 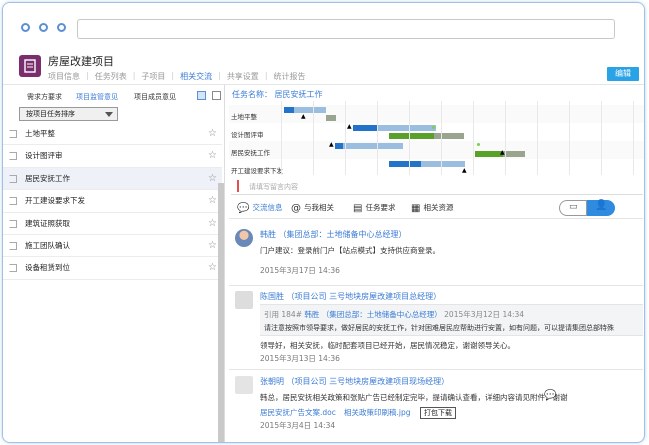 What do you see at coordinates (81, 61) in the screenshot?
I see `project-title: 房屋改建项目` at bounding box center [81, 61].